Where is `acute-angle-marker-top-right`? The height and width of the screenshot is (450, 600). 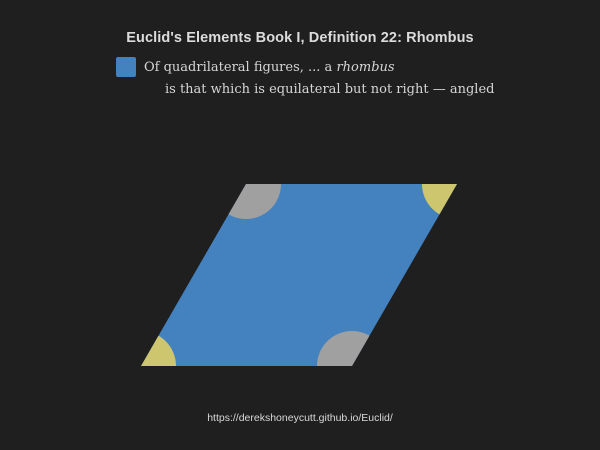 acute-angle-marker-top-right is located at coordinates (439, 201).